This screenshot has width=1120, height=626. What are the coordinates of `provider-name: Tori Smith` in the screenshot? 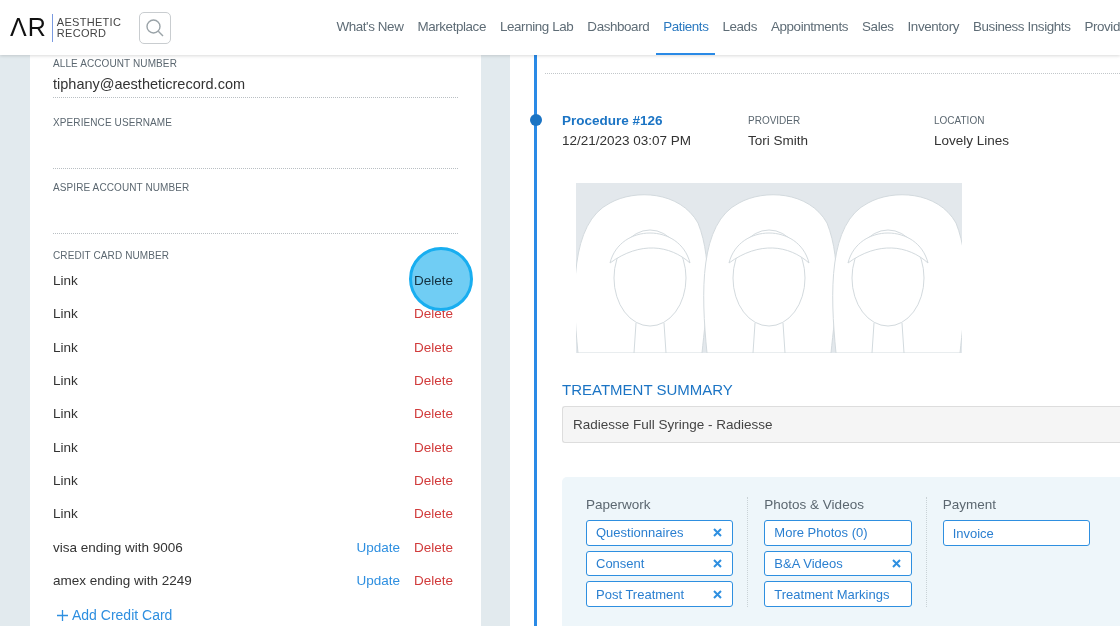 It's located at (778, 140).